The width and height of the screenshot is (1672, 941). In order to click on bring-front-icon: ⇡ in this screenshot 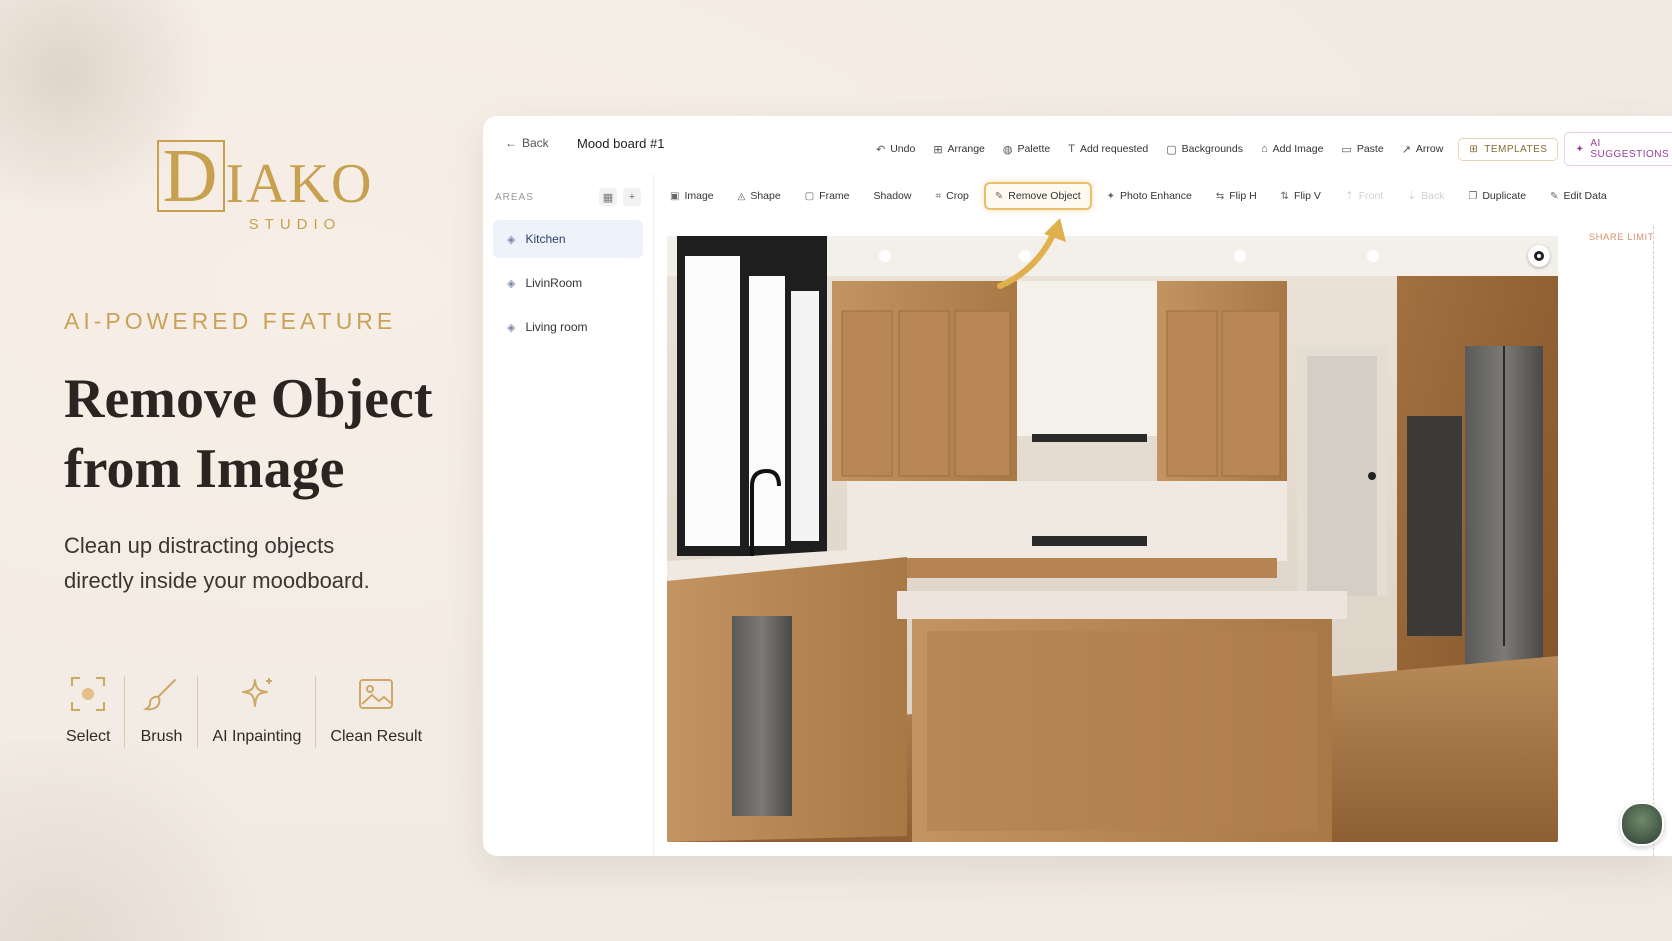, I will do `click(1349, 196)`.